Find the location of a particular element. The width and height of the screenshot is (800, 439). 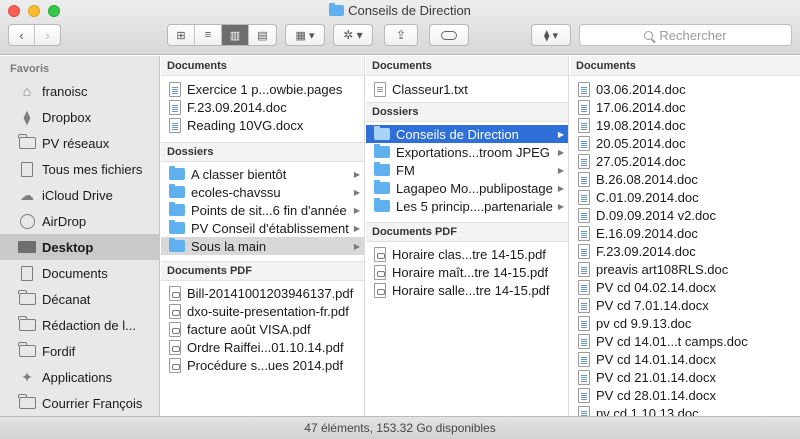

sidebar-item-decanat: Décanat is located at coordinates (80, 299).